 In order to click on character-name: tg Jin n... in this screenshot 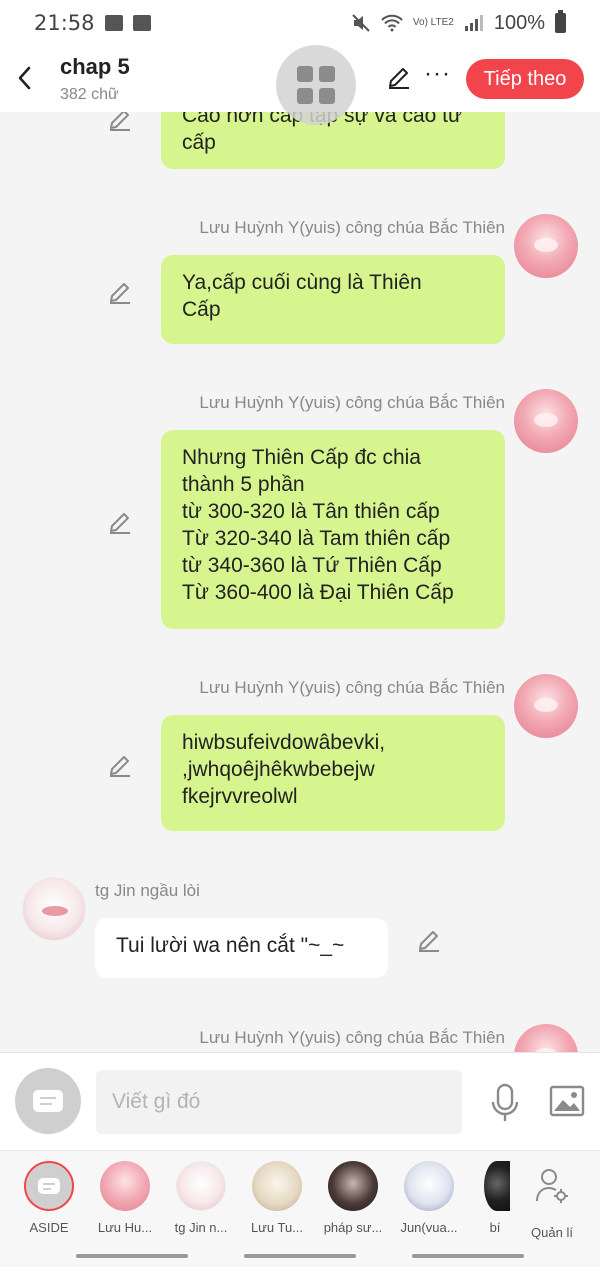, I will do `click(201, 1227)`.